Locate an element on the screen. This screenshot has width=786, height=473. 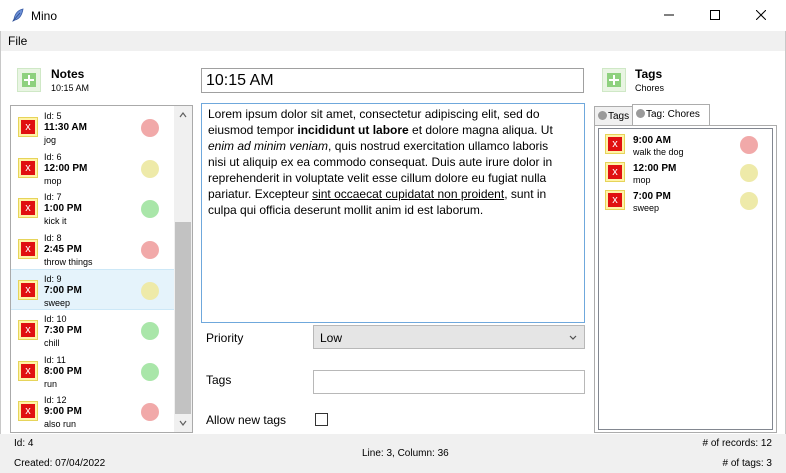
notes-scrollbar is located at coordinates (183, 269).